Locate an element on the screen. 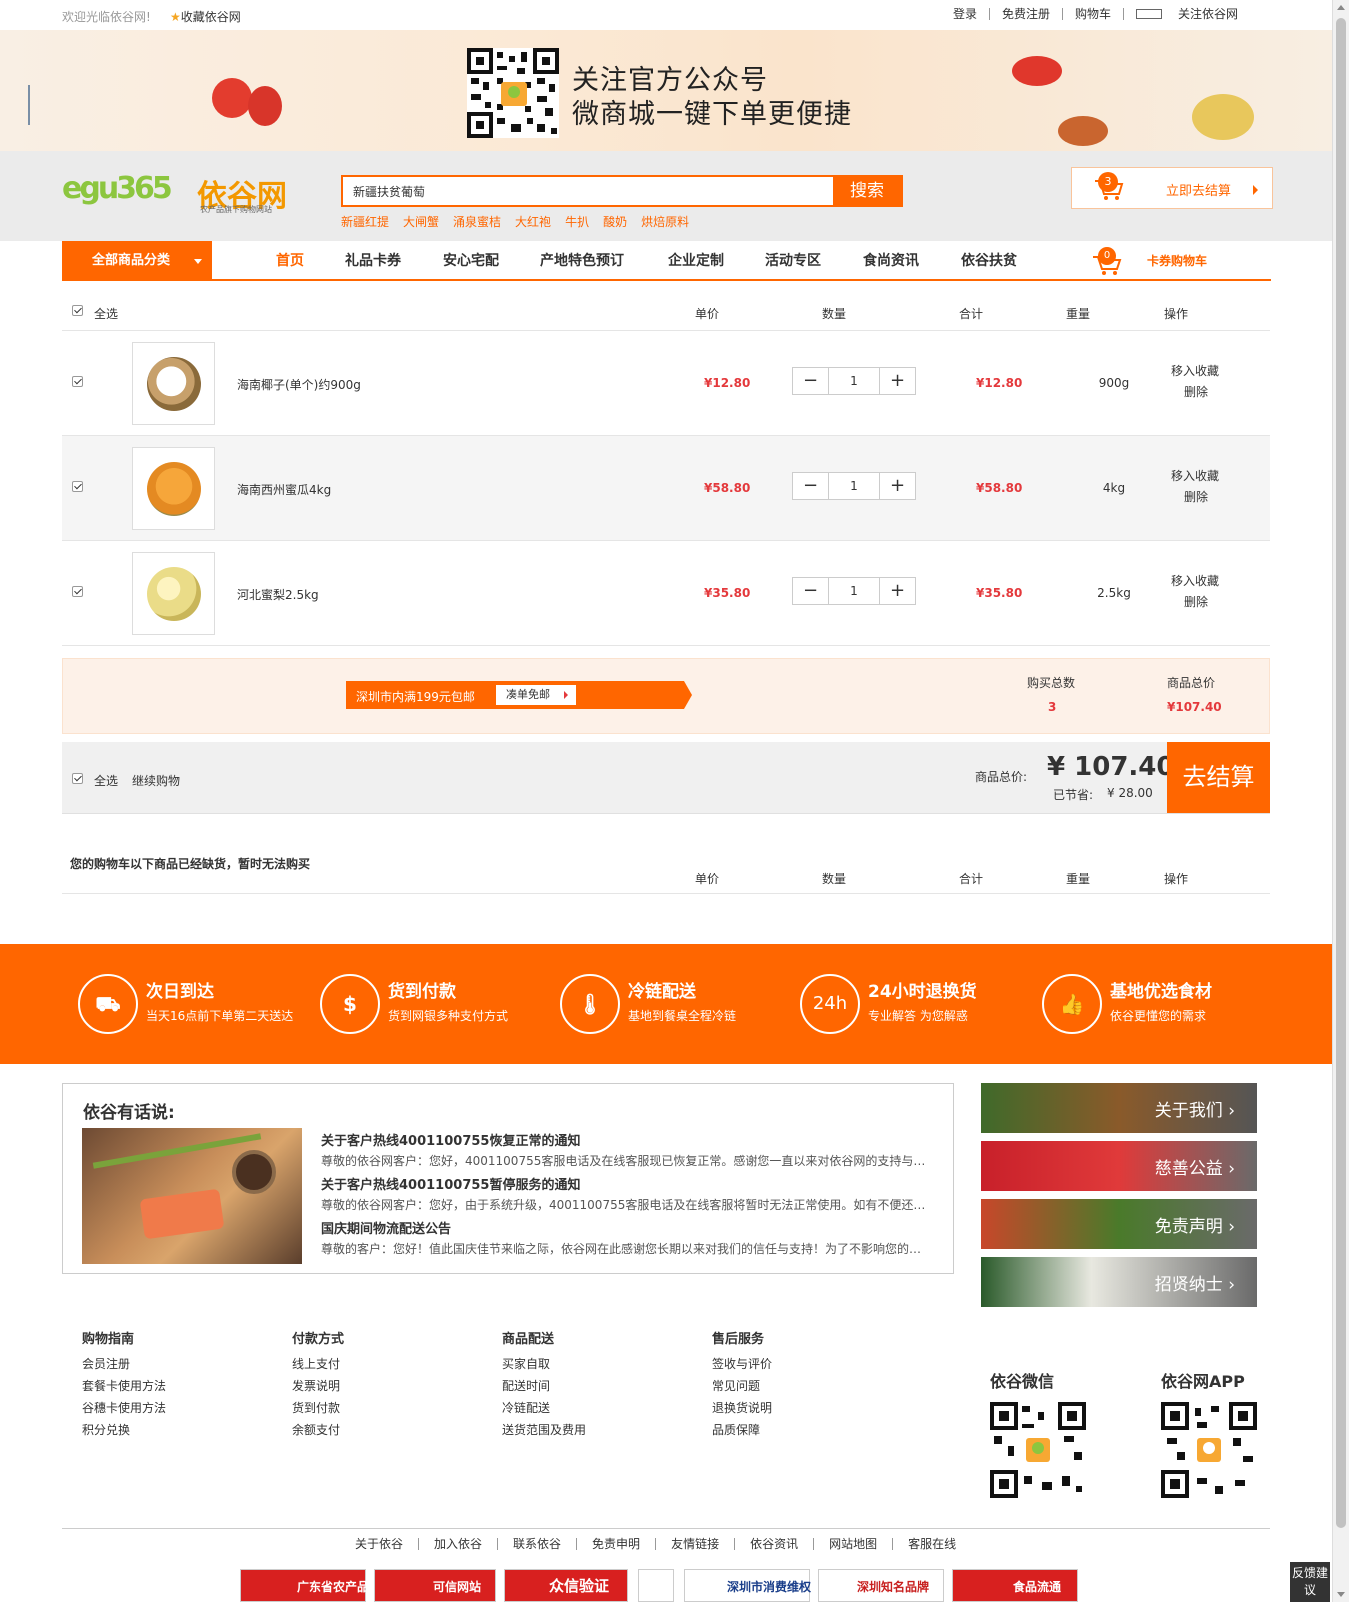 The height and width of the screenshot is (1602, 1349). product-name: 海南西州蜜瓜4kg is located at coordinates (284, 489).